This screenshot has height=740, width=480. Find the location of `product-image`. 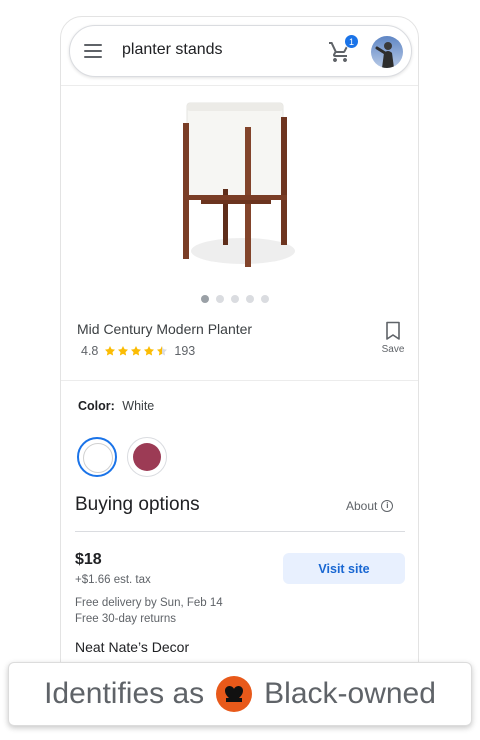

product-image is located at coordinates (241, 187).